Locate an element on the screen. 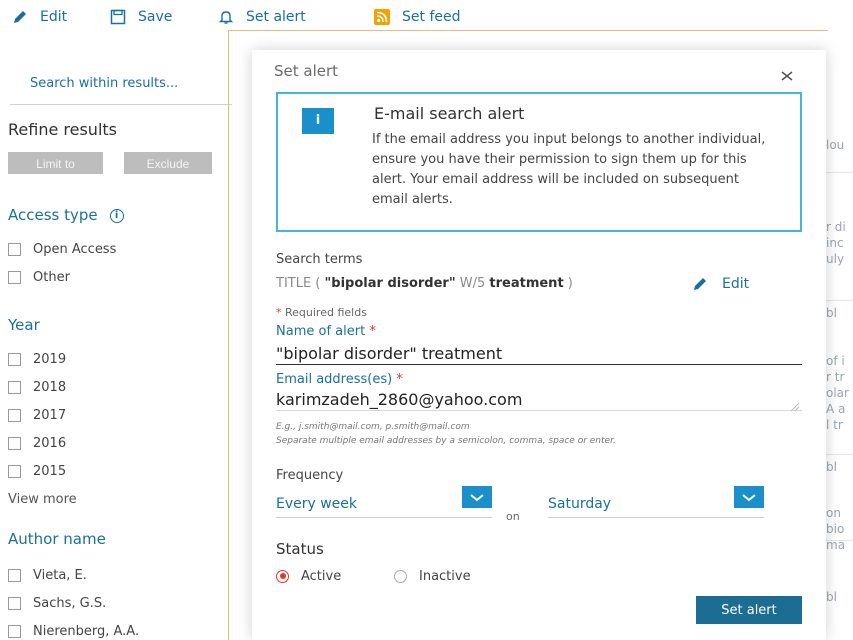 The width and height of the screenshot is (853, 640). result-fragment: on is located at coordinates (833, 513).